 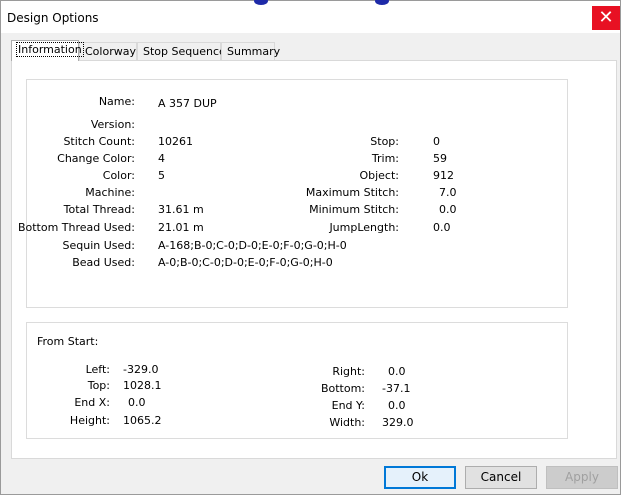 I want to click on tab-stop-sequence: Stop Sequence, so click(x=181, y=51).